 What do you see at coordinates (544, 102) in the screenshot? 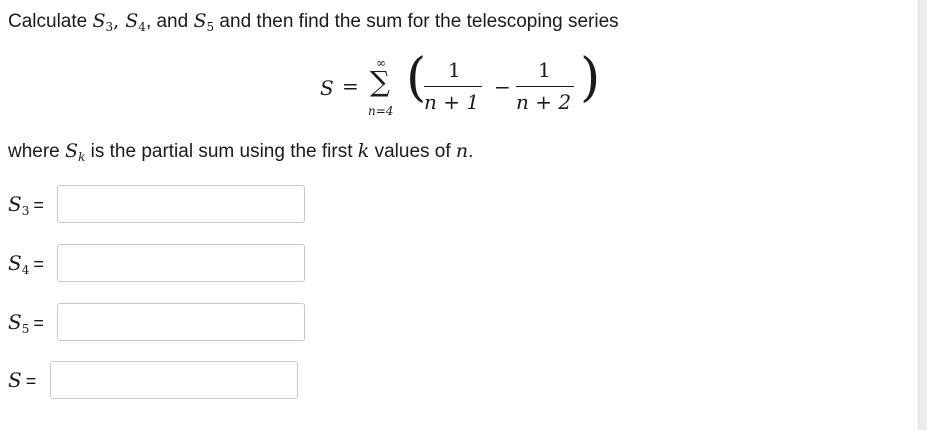
I see `fraction-2-denominator: n + 2` at bounding box center [544, 102].